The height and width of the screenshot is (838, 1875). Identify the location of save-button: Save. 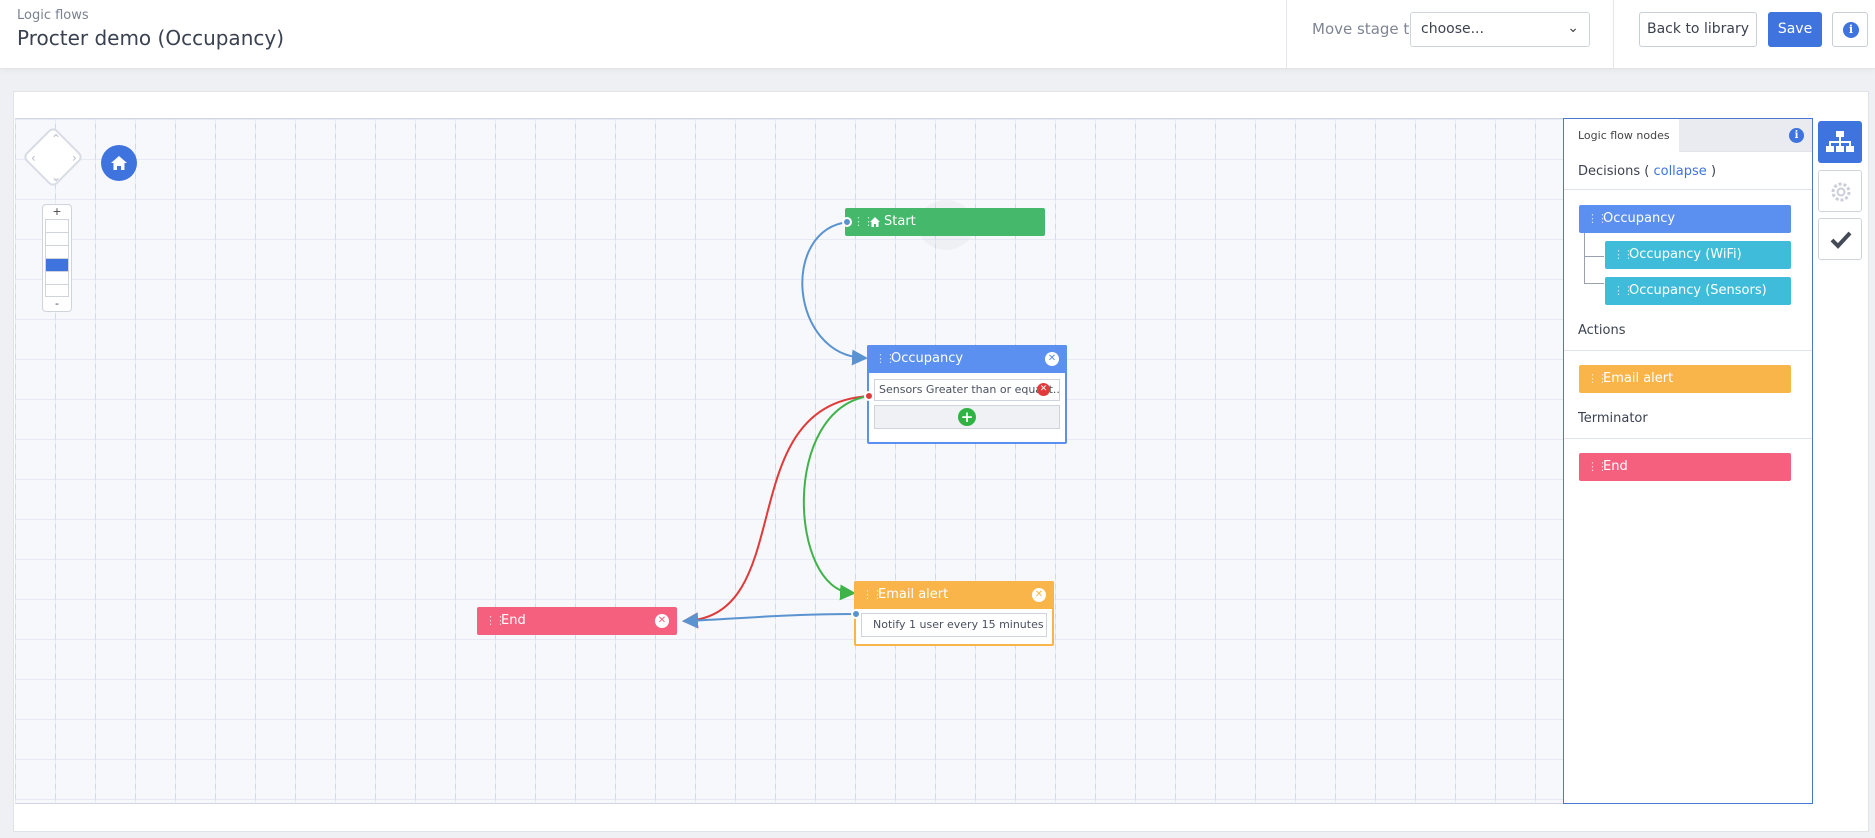
(1795, 29).